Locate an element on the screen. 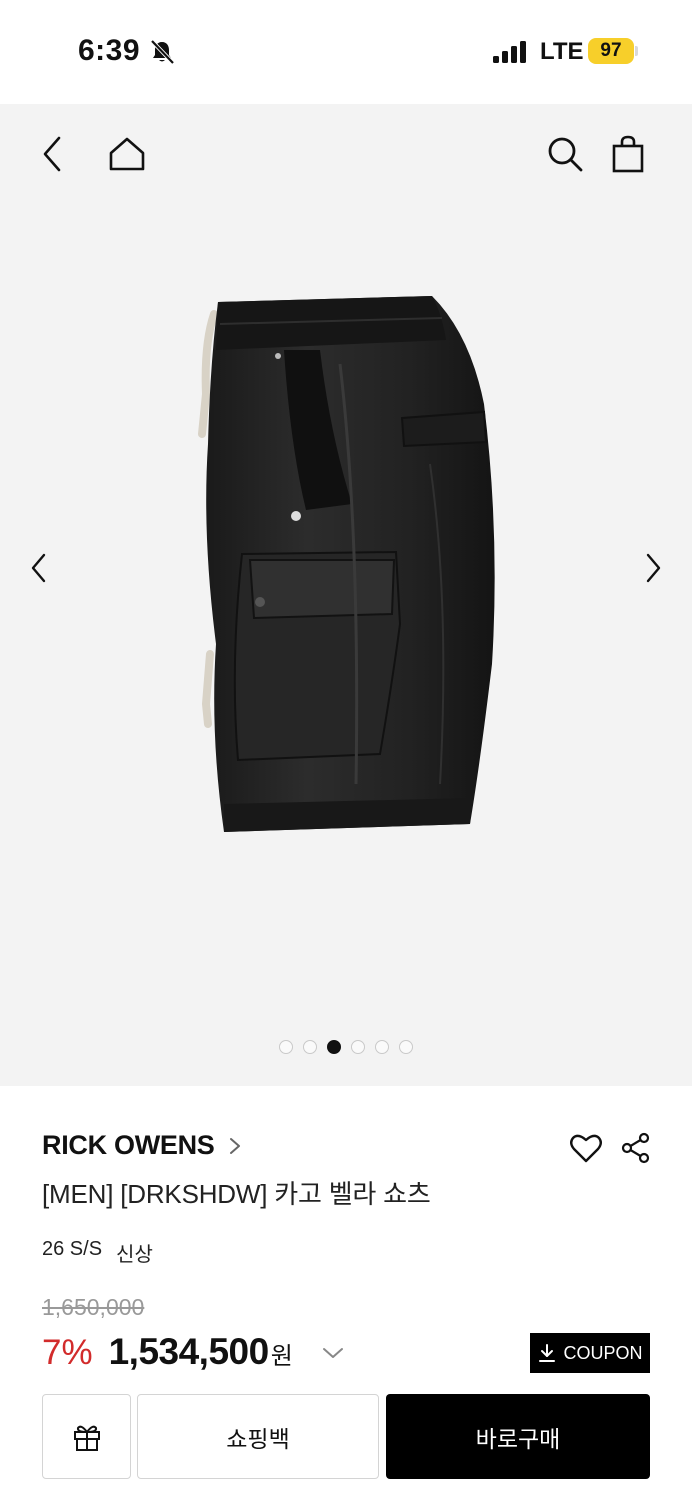  status-time: 6:39 is located at coordinates (109, 50).